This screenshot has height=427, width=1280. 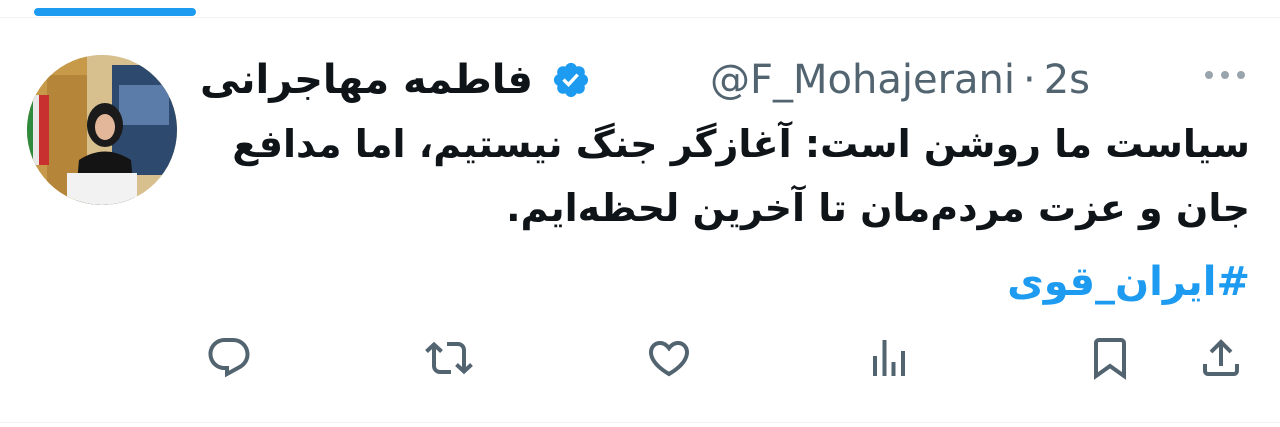 I want to click on avatar, so click(x=102, y=130).